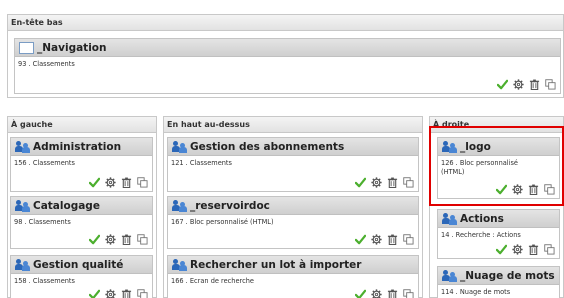  Describe the element at coordinates (46, 64) in the screenshot. I see `block-description: 93 . Classements` at that location.